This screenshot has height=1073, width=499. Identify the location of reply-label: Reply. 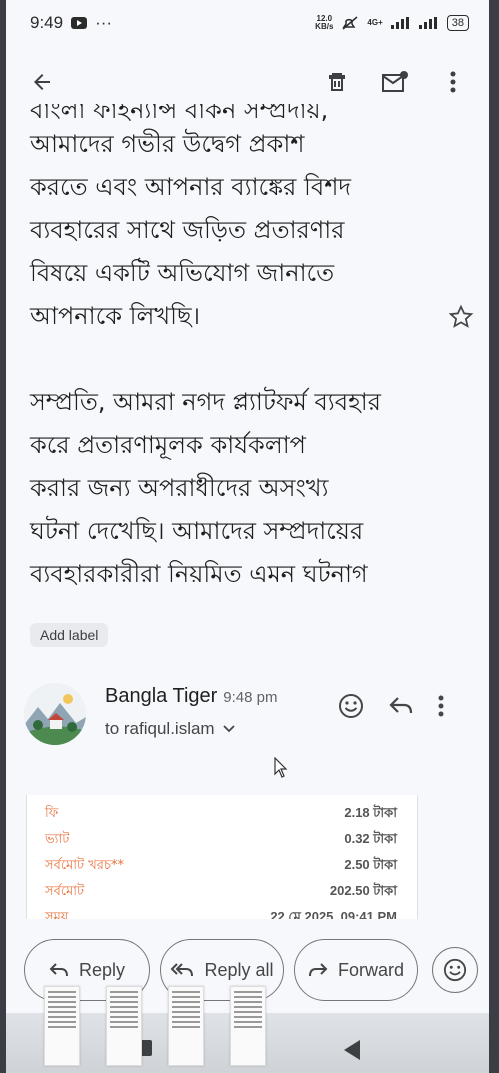
(102, 969).